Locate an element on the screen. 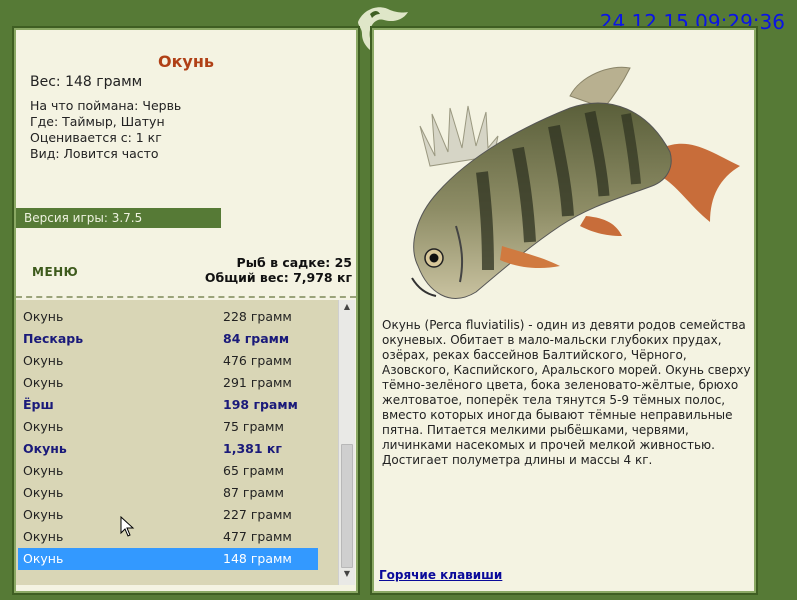 This screenshot has width=797, height=600. separator is located at coordinates (186, 297).